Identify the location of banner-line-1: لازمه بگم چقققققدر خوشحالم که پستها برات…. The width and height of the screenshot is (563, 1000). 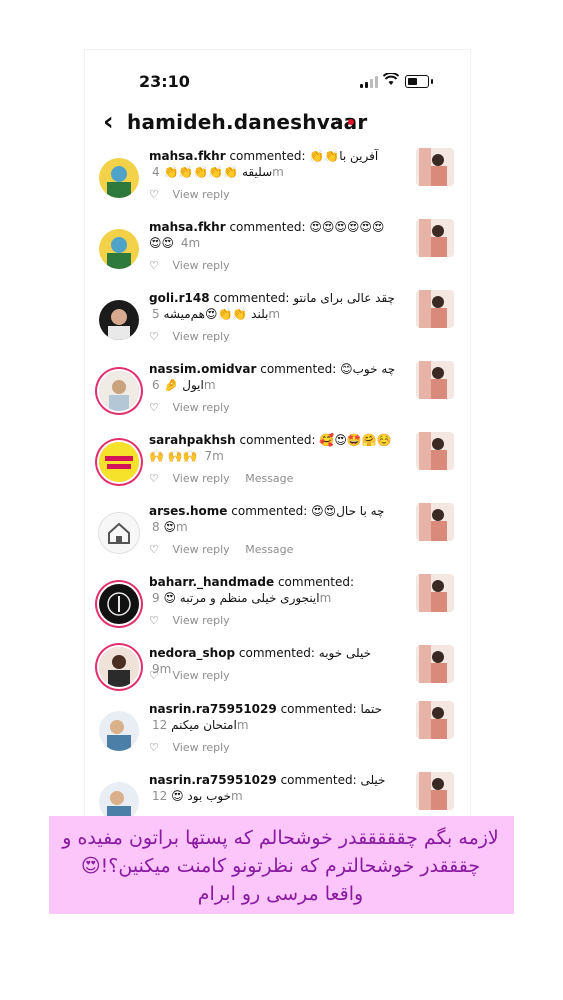
(280, 838).